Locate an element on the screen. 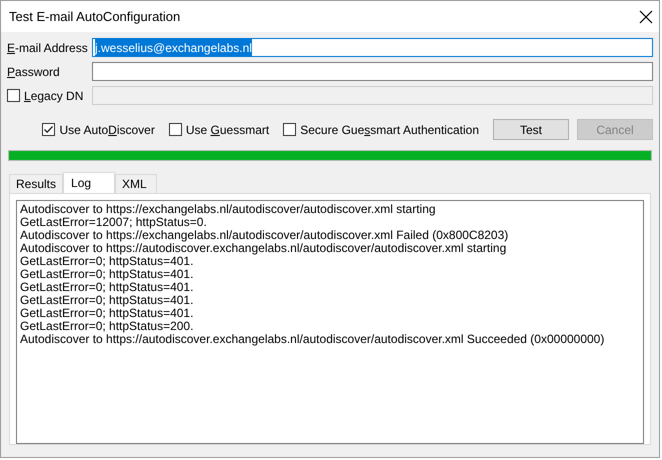 The height and width of the screenshot is (460, 662). log-line: GetLastError=0; httpStatus=200. is located at coordinates (107, 326).